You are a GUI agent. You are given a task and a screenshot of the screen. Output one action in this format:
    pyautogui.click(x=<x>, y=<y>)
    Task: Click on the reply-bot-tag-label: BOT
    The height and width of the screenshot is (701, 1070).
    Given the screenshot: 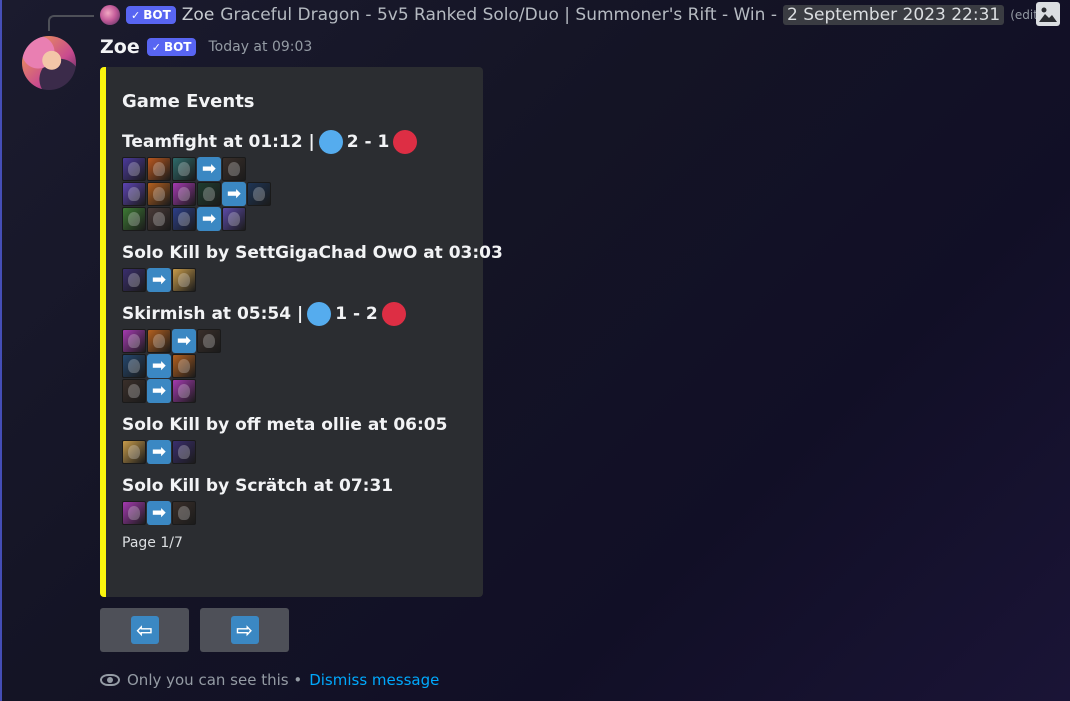 What is the action you would take?
    pyautogui.click(x=157, y=15)
    